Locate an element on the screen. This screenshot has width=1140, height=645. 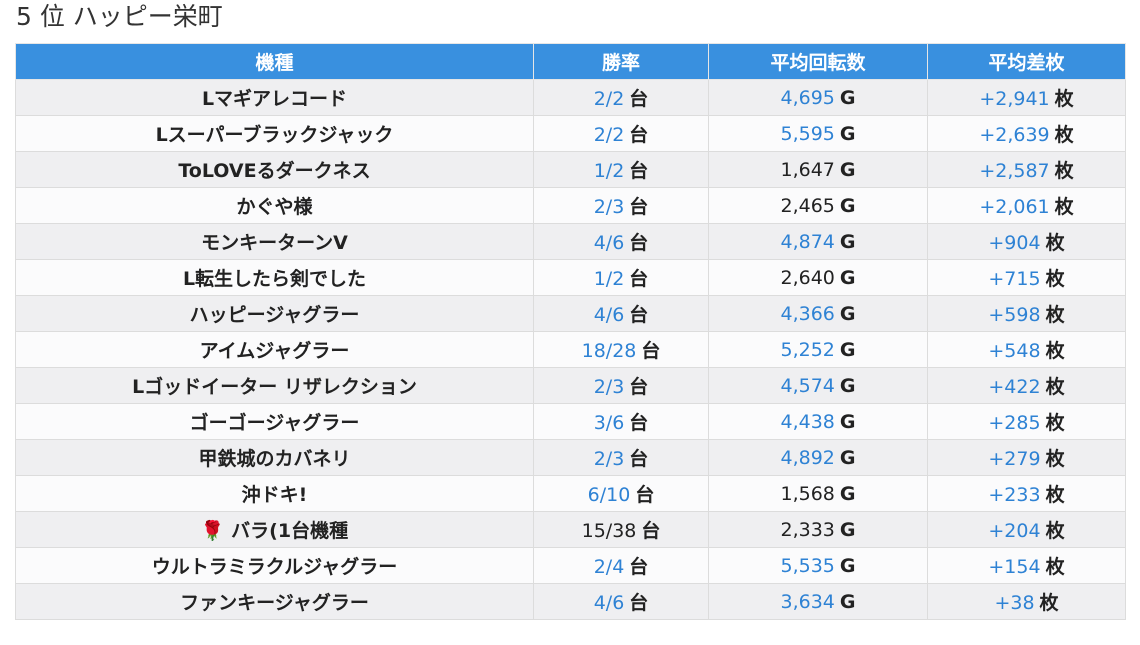
avg-diff-value: +233 is located at coordinates (1014, 495).